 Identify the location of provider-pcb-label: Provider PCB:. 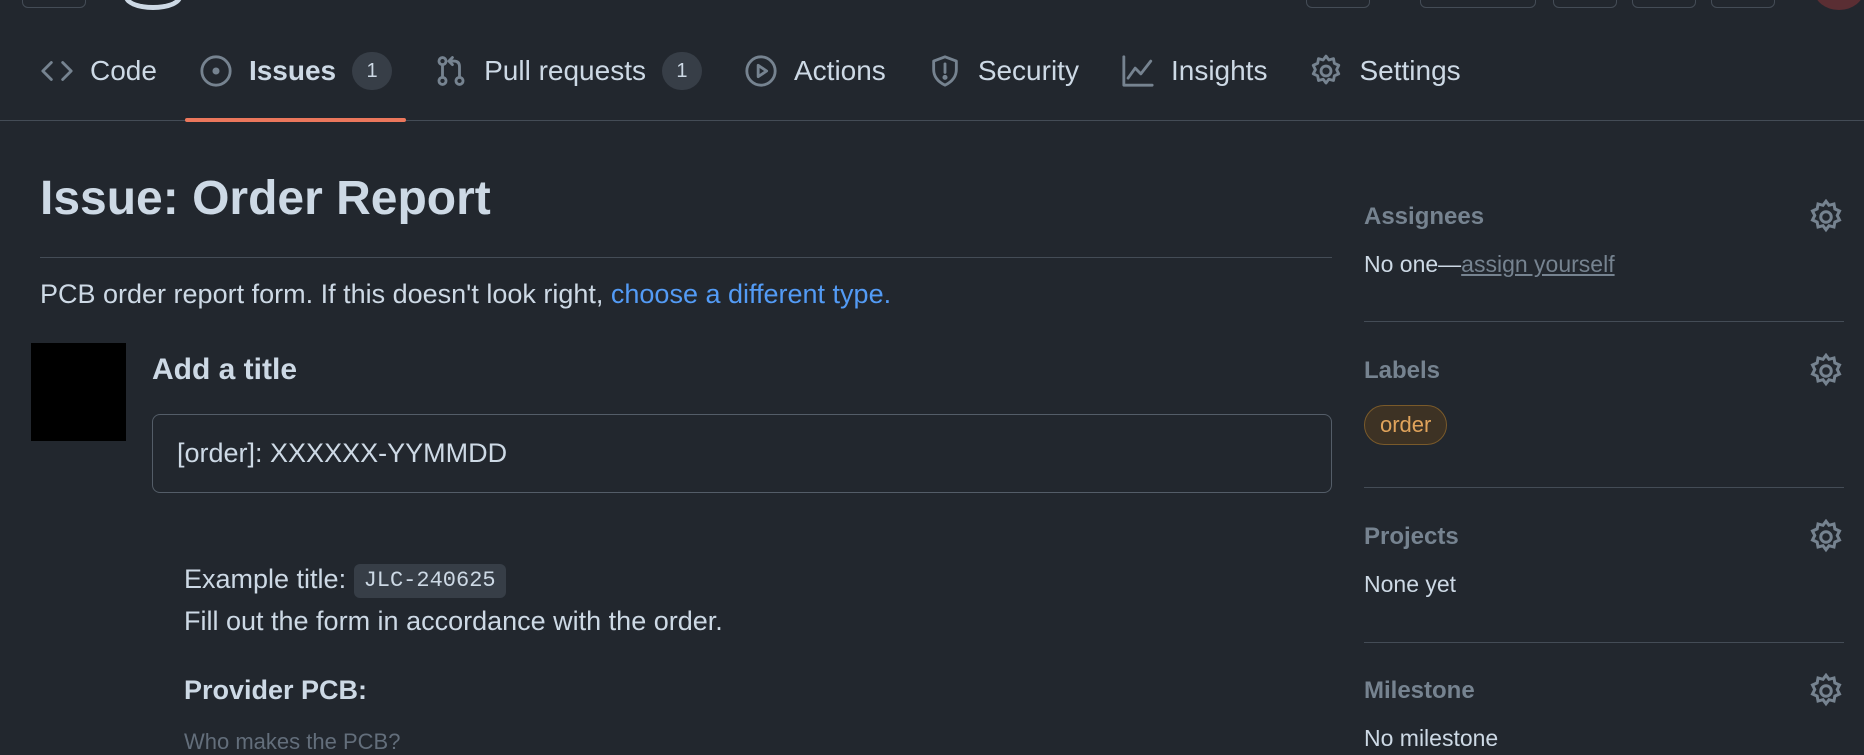
(276, 690).